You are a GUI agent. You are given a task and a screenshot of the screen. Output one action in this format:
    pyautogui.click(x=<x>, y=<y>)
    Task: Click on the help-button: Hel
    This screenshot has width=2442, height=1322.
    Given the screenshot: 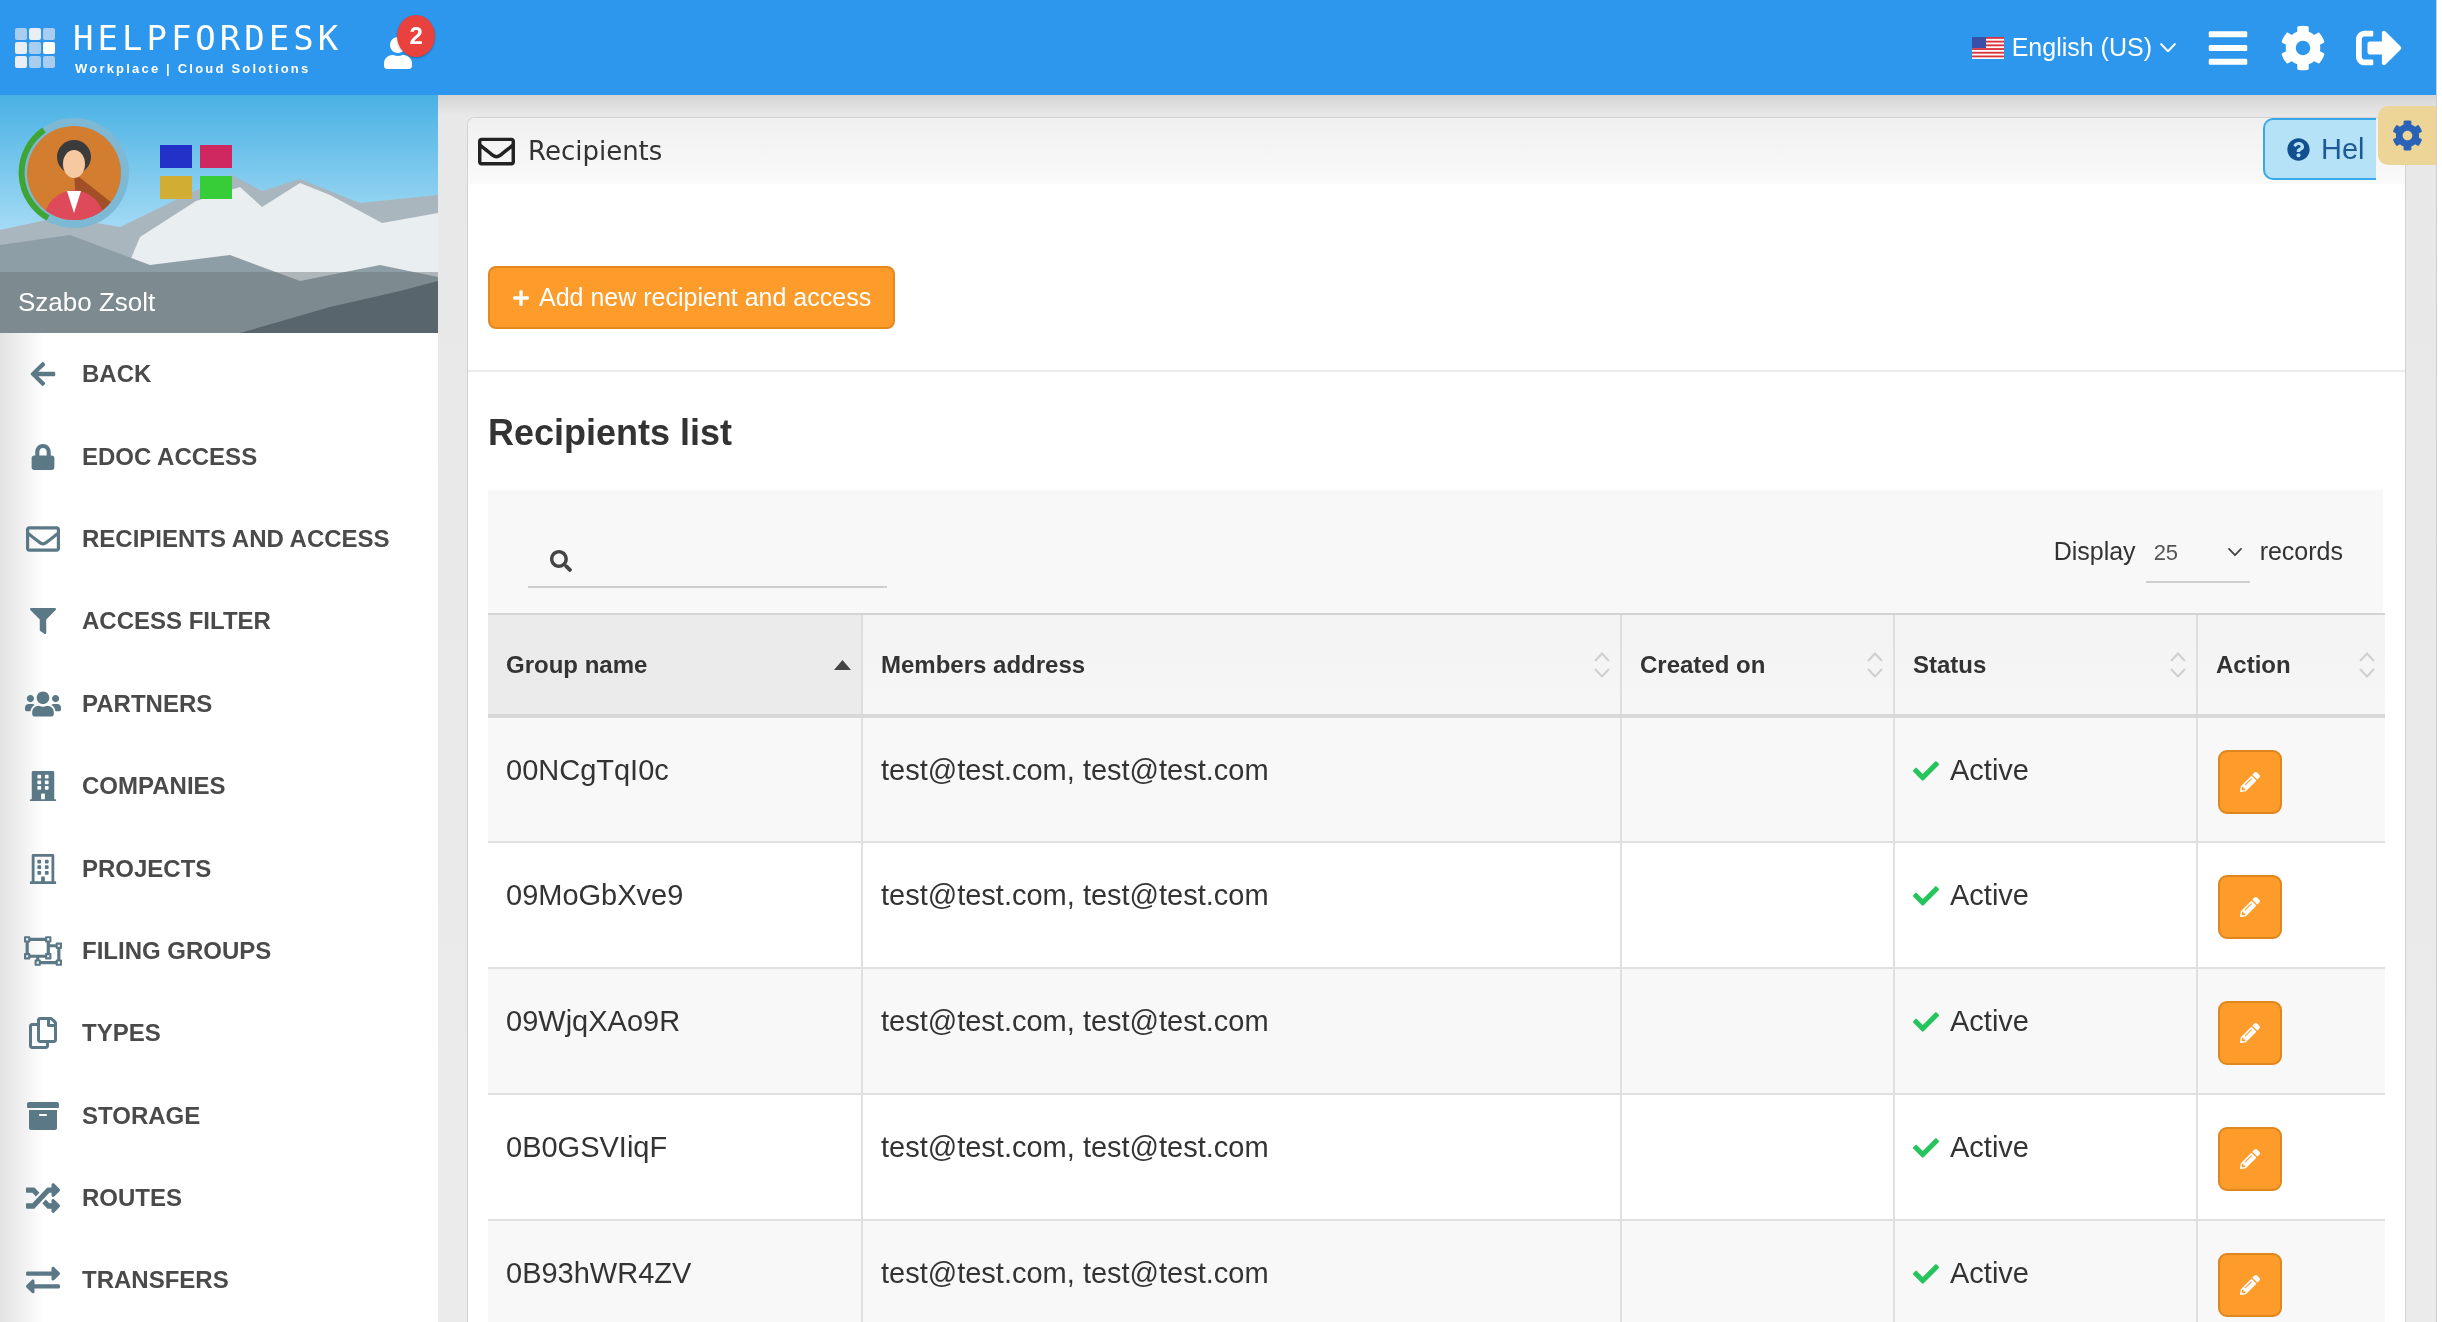 What is the action you would take?
    pyautogui.click(x=2319, y=149)
    